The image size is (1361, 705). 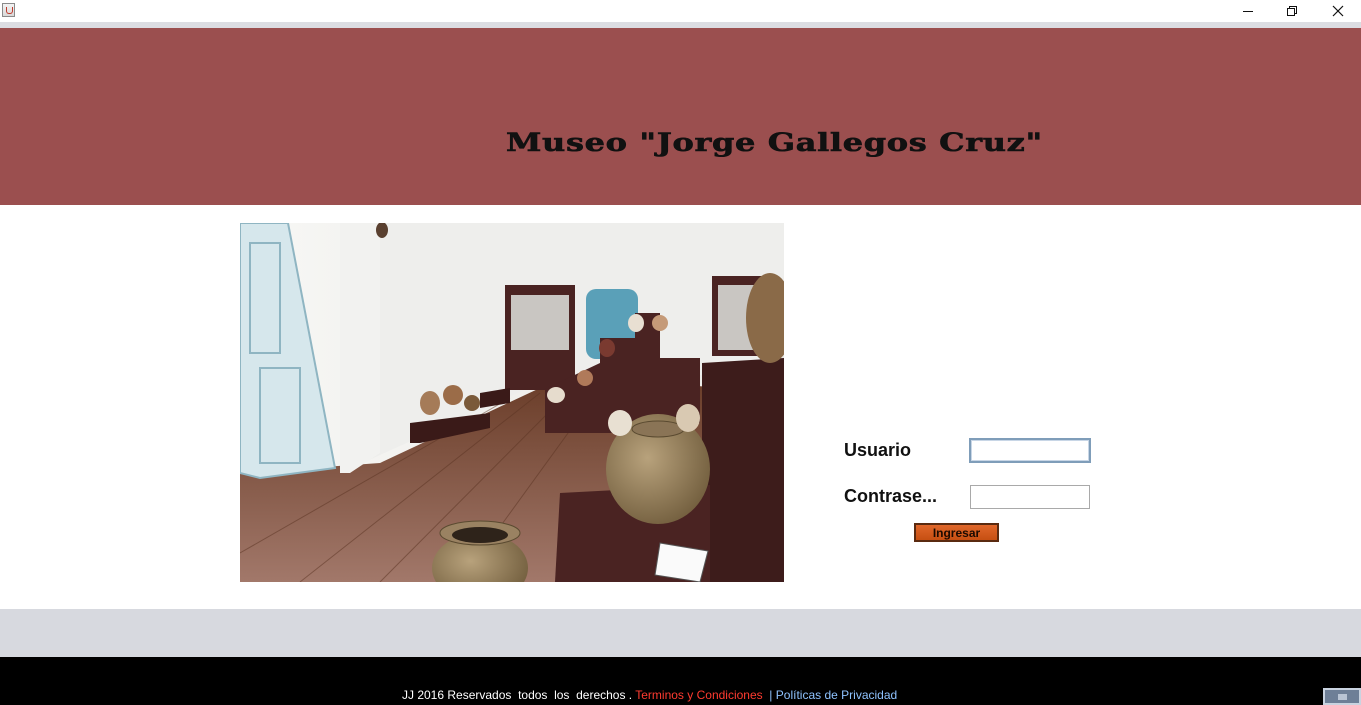 I want to click on username-input, so click(x=1030, y=450).